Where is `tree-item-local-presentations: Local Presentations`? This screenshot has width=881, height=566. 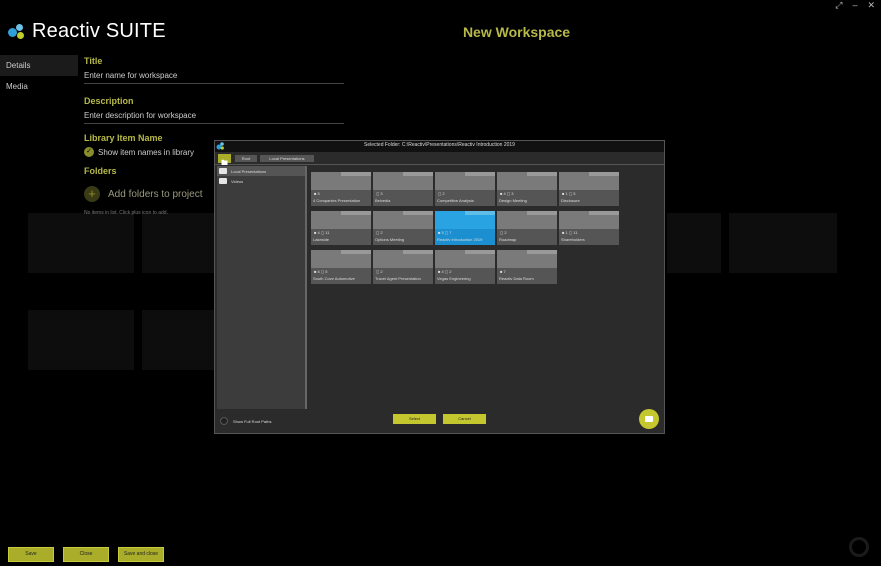 tree-item-local-presentations: Local Presentations is located at coordinates (261, 171).